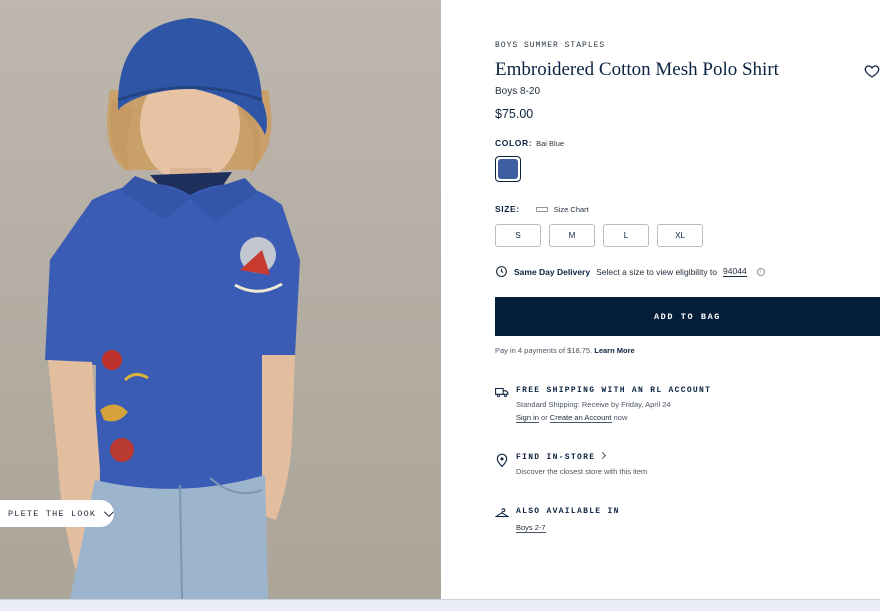 This screenshot has width=880, height=611. I want to click on color-label: COLOR:, so click(514, 143).